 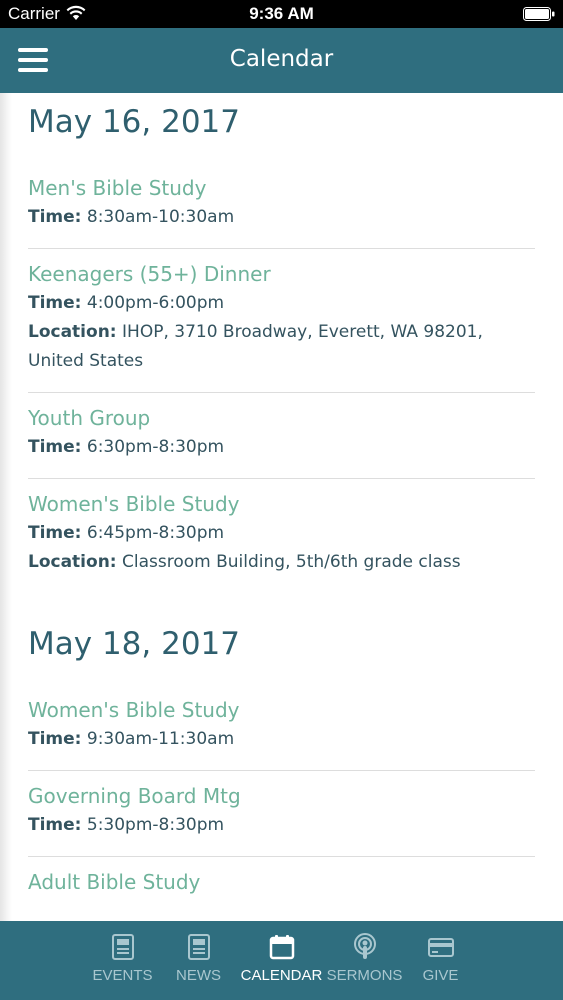 I want to click on clock: 9:36 AM, so click(x=281, y=13).